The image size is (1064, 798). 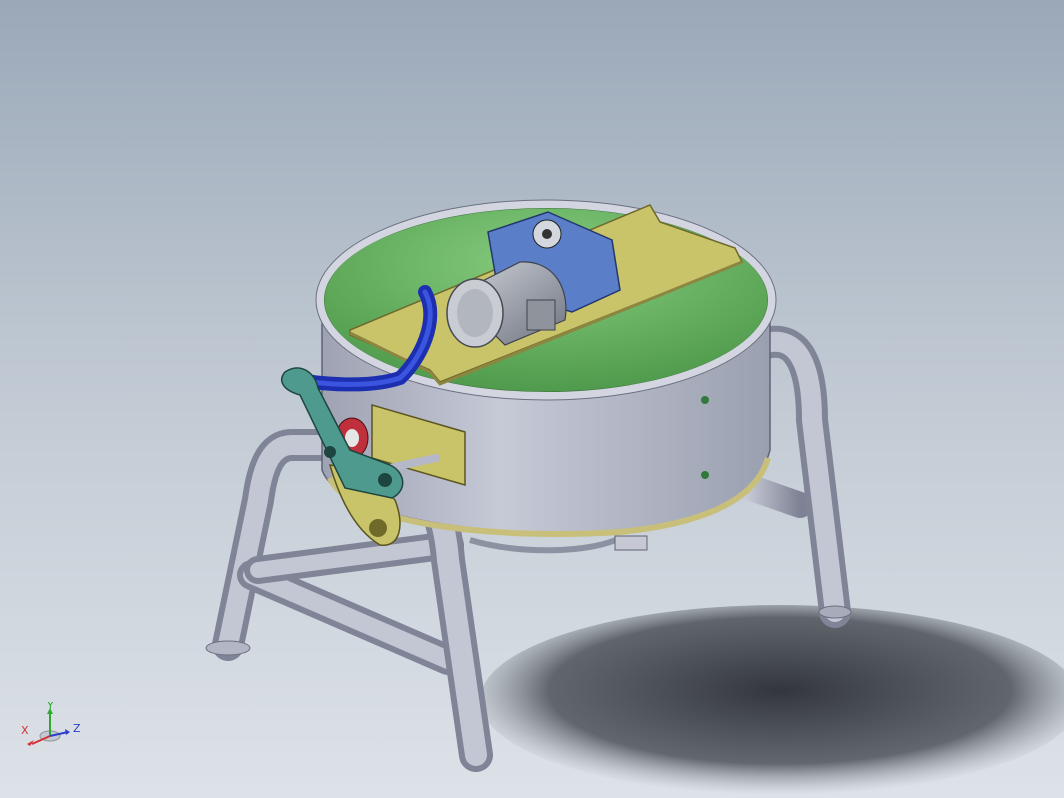 I want to click on triad-z-label: Z, so click(x=77, y=728).